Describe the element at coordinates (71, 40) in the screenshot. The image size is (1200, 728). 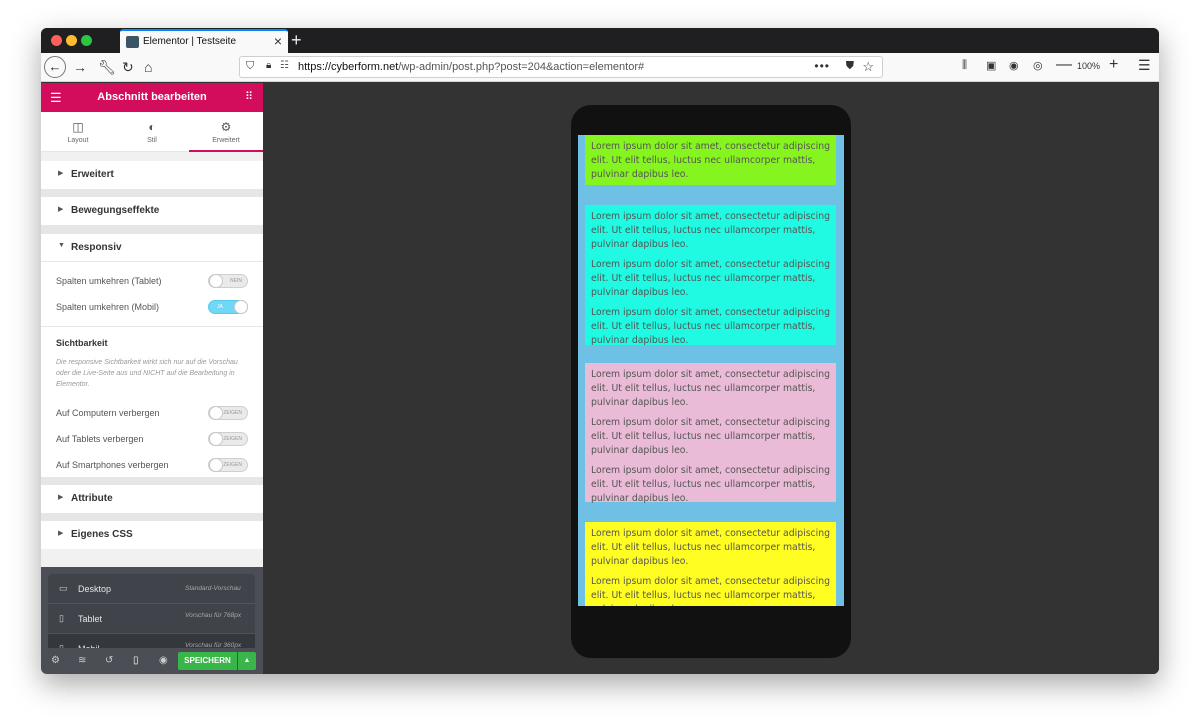
I see `minimize-window-button` at that location.